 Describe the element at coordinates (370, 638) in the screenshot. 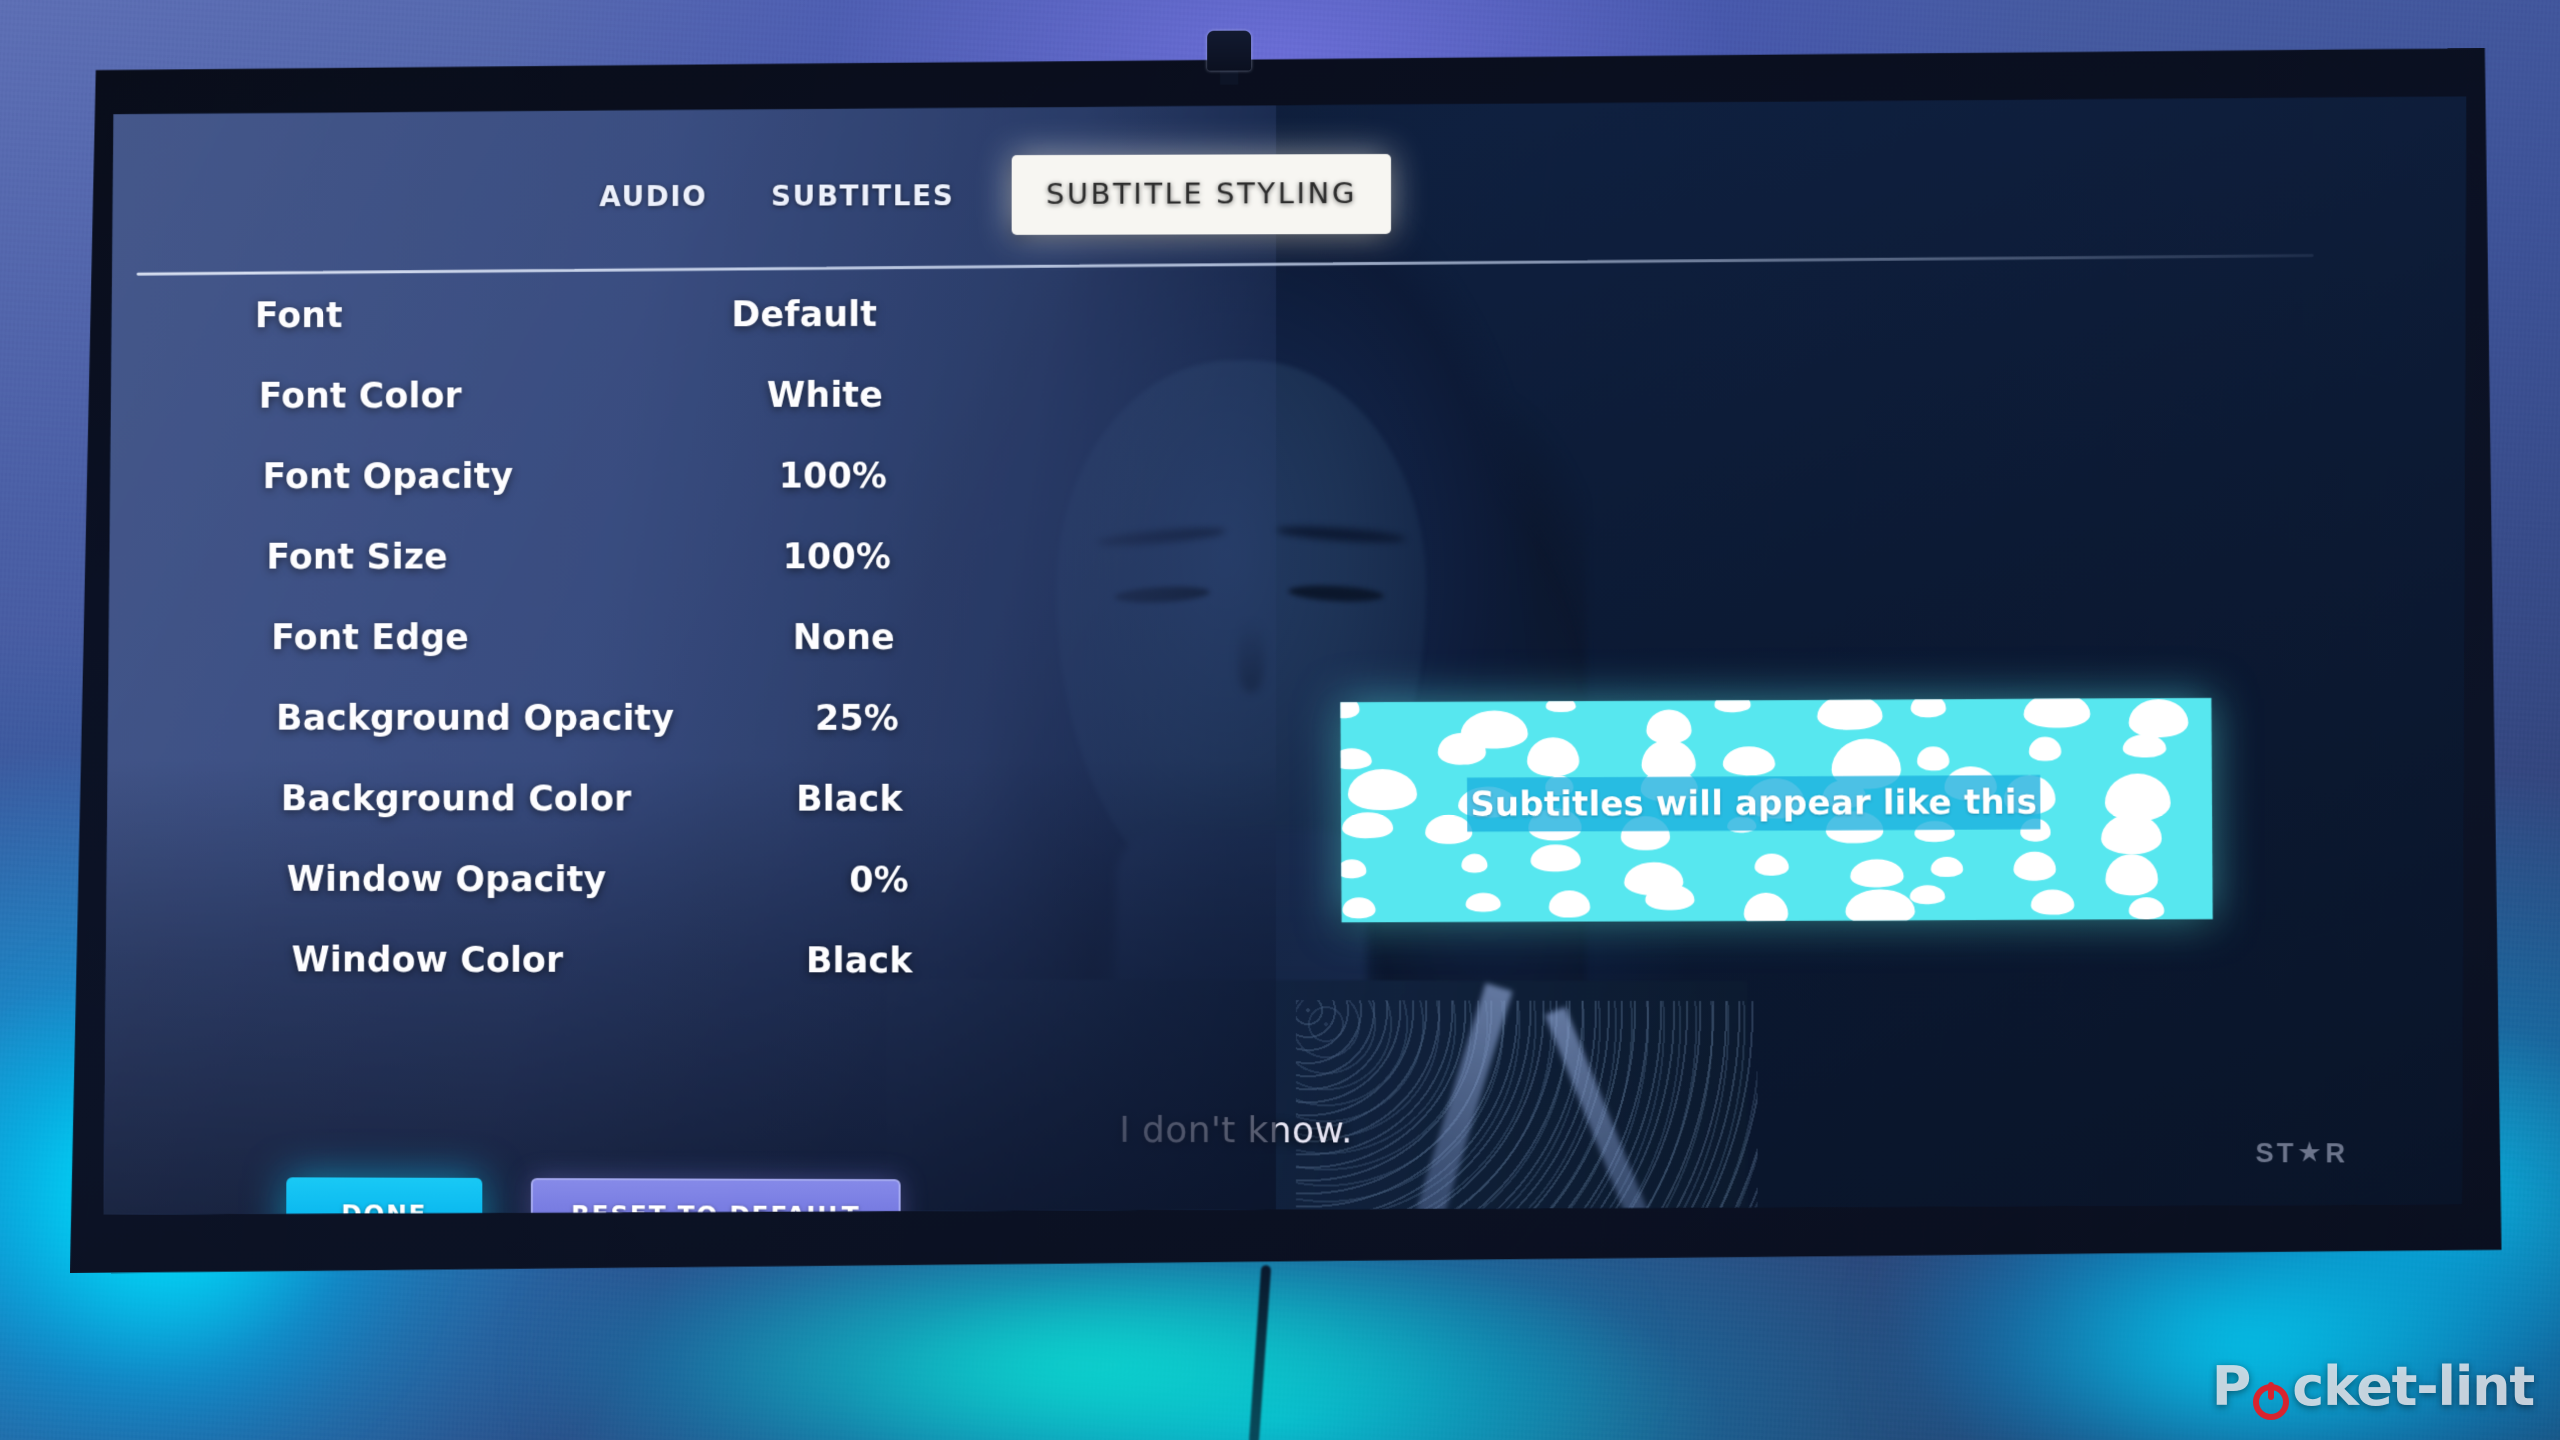

I see `setting-label-font-edge: Font Edge` at that location.